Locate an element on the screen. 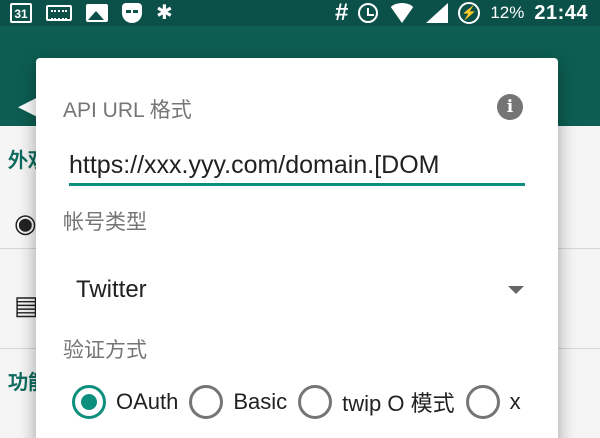 The height and width of the screenshot is (438, 600). wifi-icon is located at coordinates (402, 13).